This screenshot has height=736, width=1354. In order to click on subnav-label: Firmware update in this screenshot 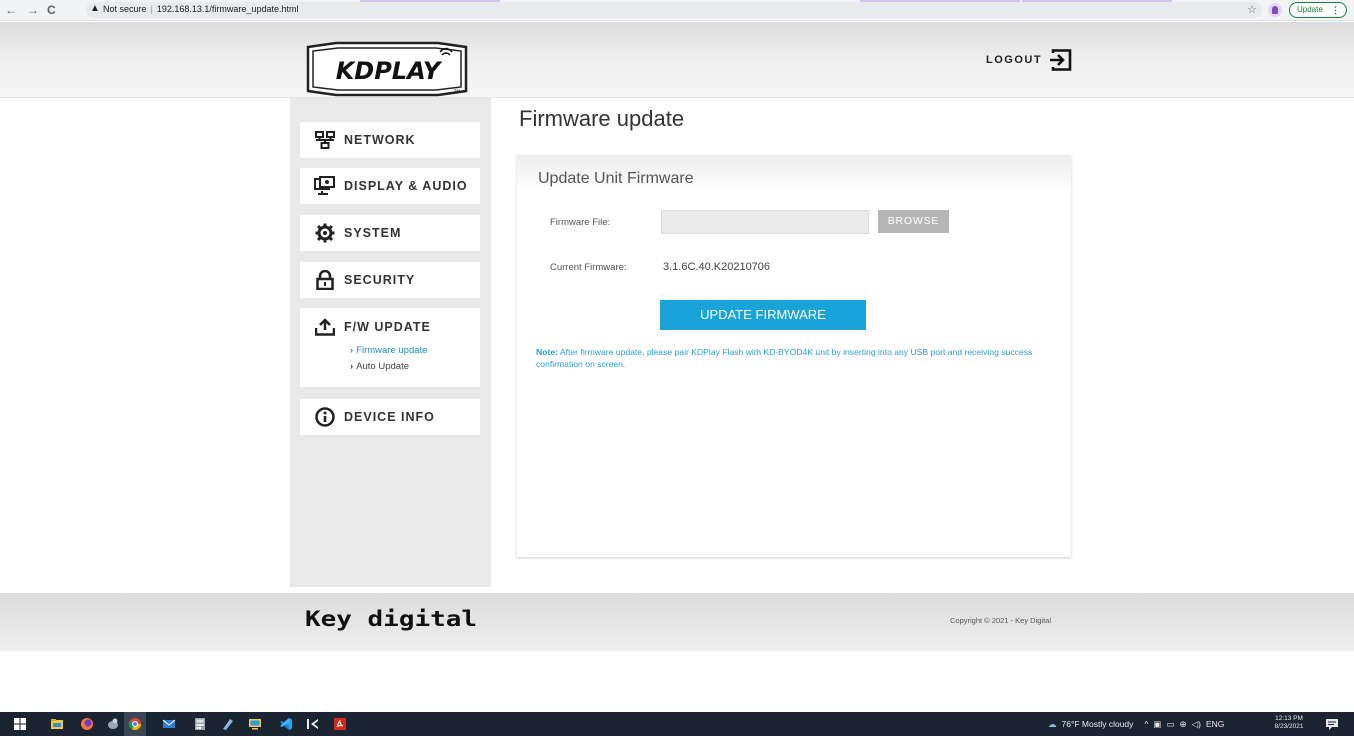, I will do `click(392, 350)`.